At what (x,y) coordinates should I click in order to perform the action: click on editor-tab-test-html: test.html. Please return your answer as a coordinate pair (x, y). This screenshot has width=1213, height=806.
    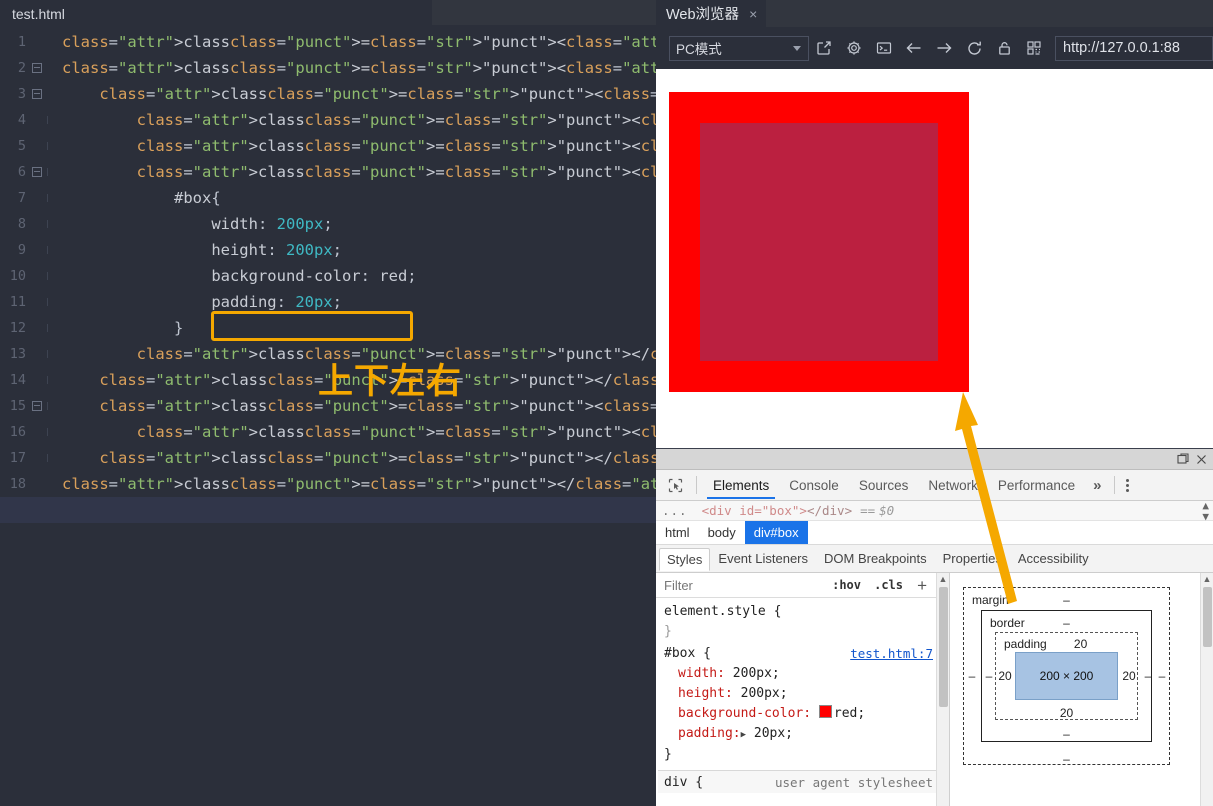
    Looking at the image, I should click on (56, 12).